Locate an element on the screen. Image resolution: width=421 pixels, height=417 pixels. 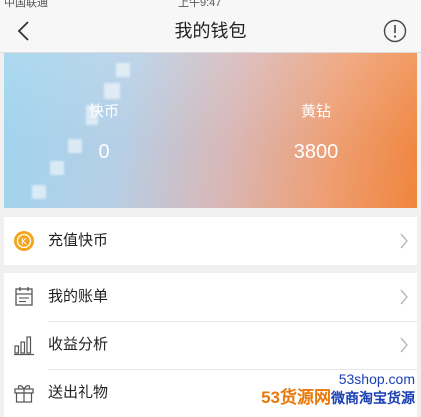
my-bills-row: 我的账单 is located at coordinates (210, 297).